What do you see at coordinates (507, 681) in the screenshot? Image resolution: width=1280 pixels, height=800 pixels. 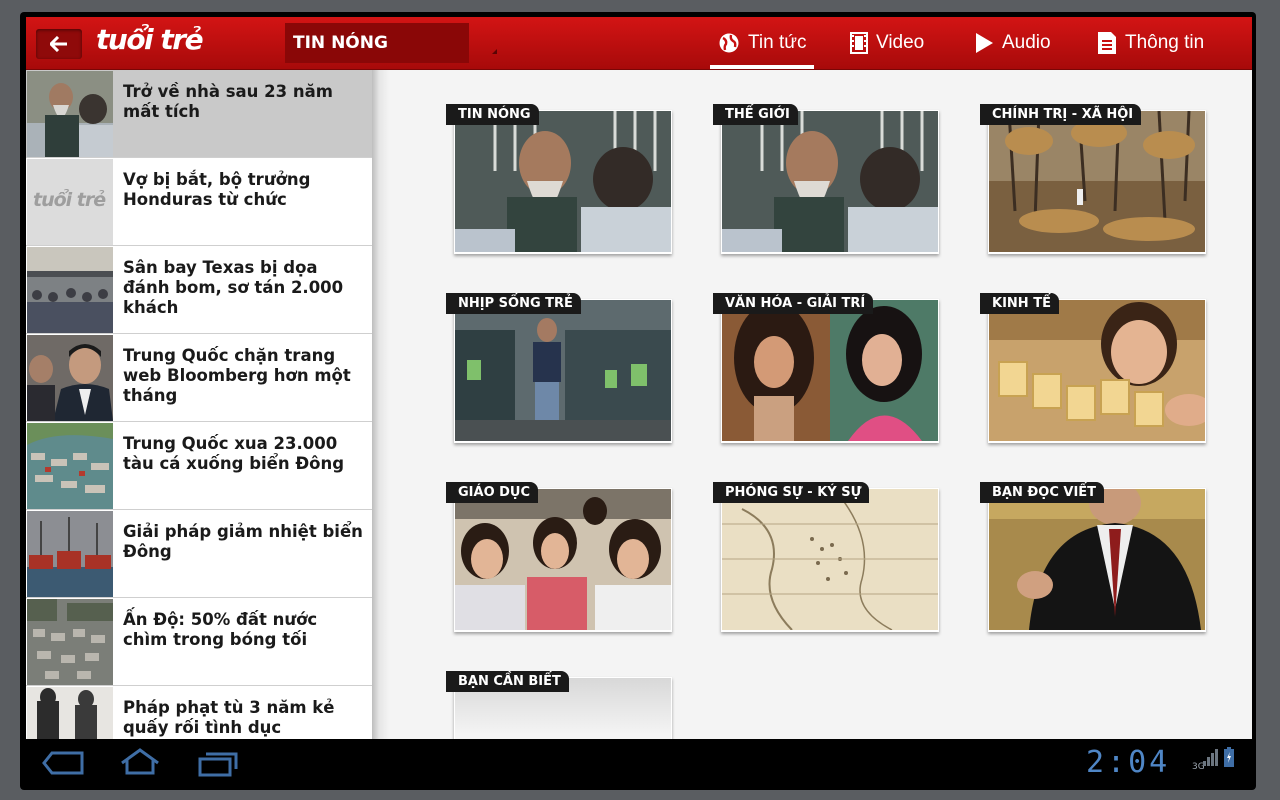 I see `category-label: BẠN CẦN BIẾT` at bounding box center [507, 681].